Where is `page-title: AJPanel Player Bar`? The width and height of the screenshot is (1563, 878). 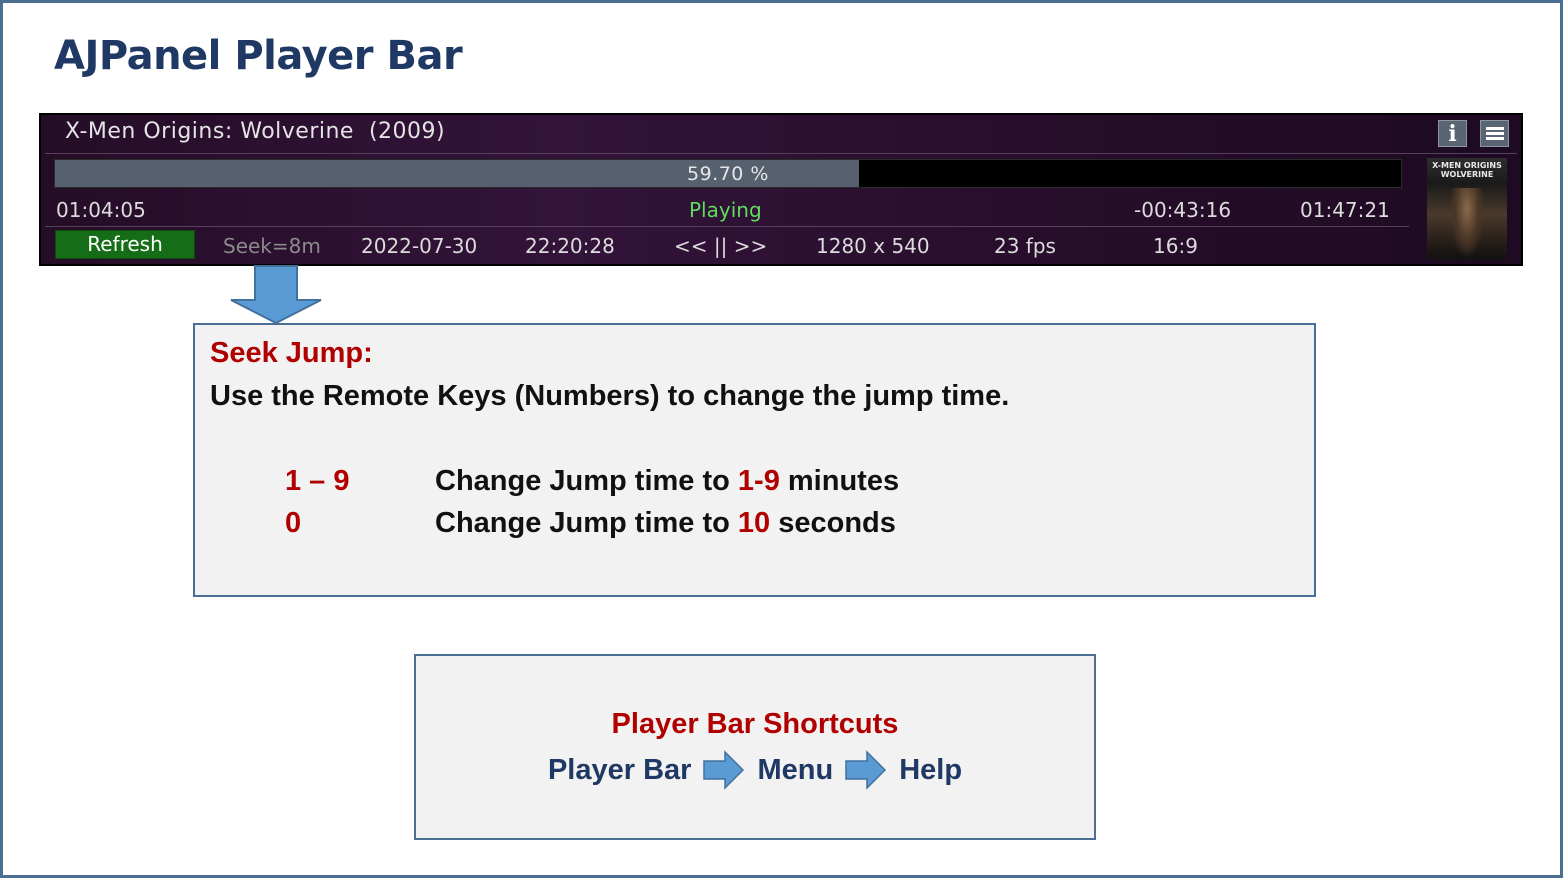 page-title: AJPanel Player Bar is located at coordinates (258, 56).